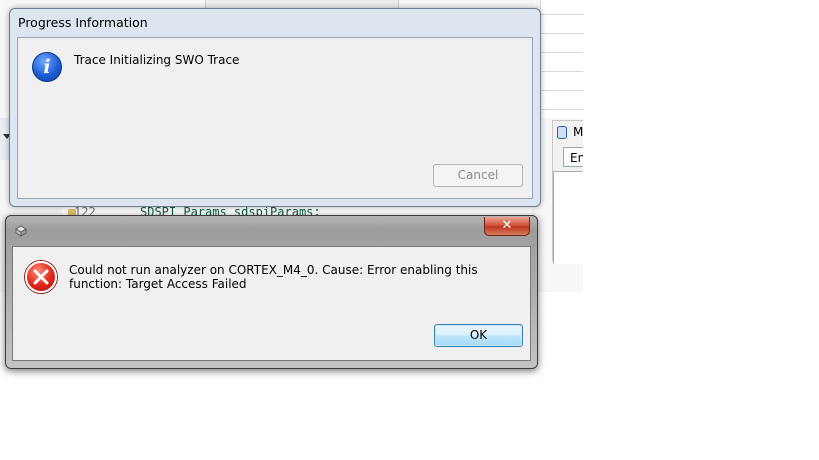  Describe the element at coordinates (568, 217) in the screenshot. I see `background-panel-box` at that location.